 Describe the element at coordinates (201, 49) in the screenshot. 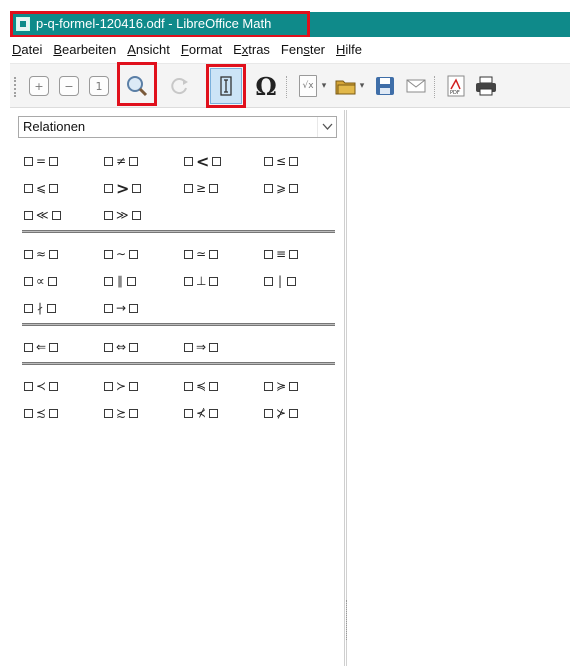

I see `menu-item: Format` at that location.